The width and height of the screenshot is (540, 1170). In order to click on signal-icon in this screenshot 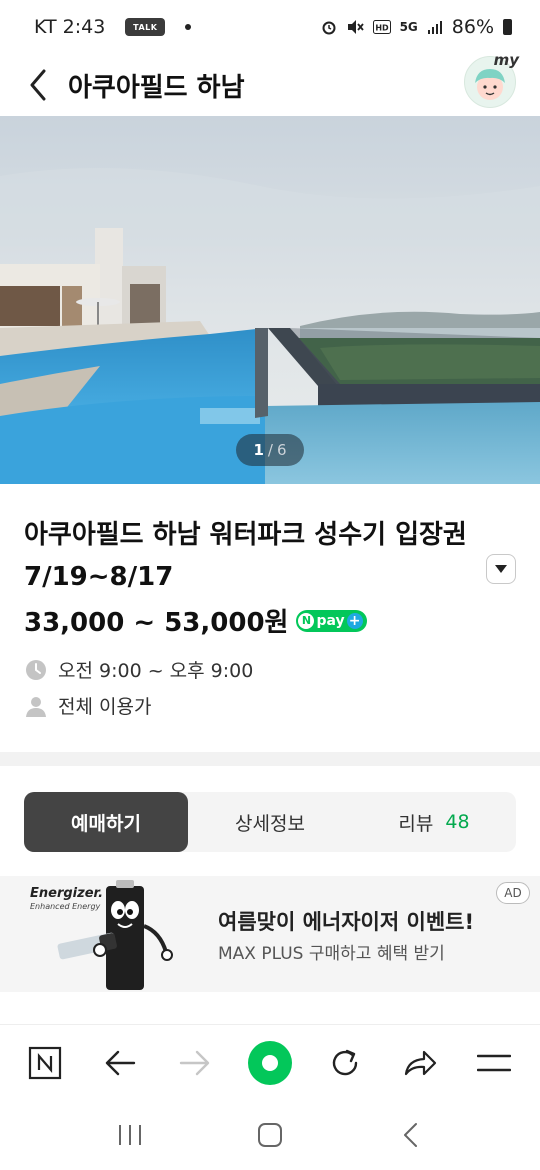, I will do `click(434, 27)`.